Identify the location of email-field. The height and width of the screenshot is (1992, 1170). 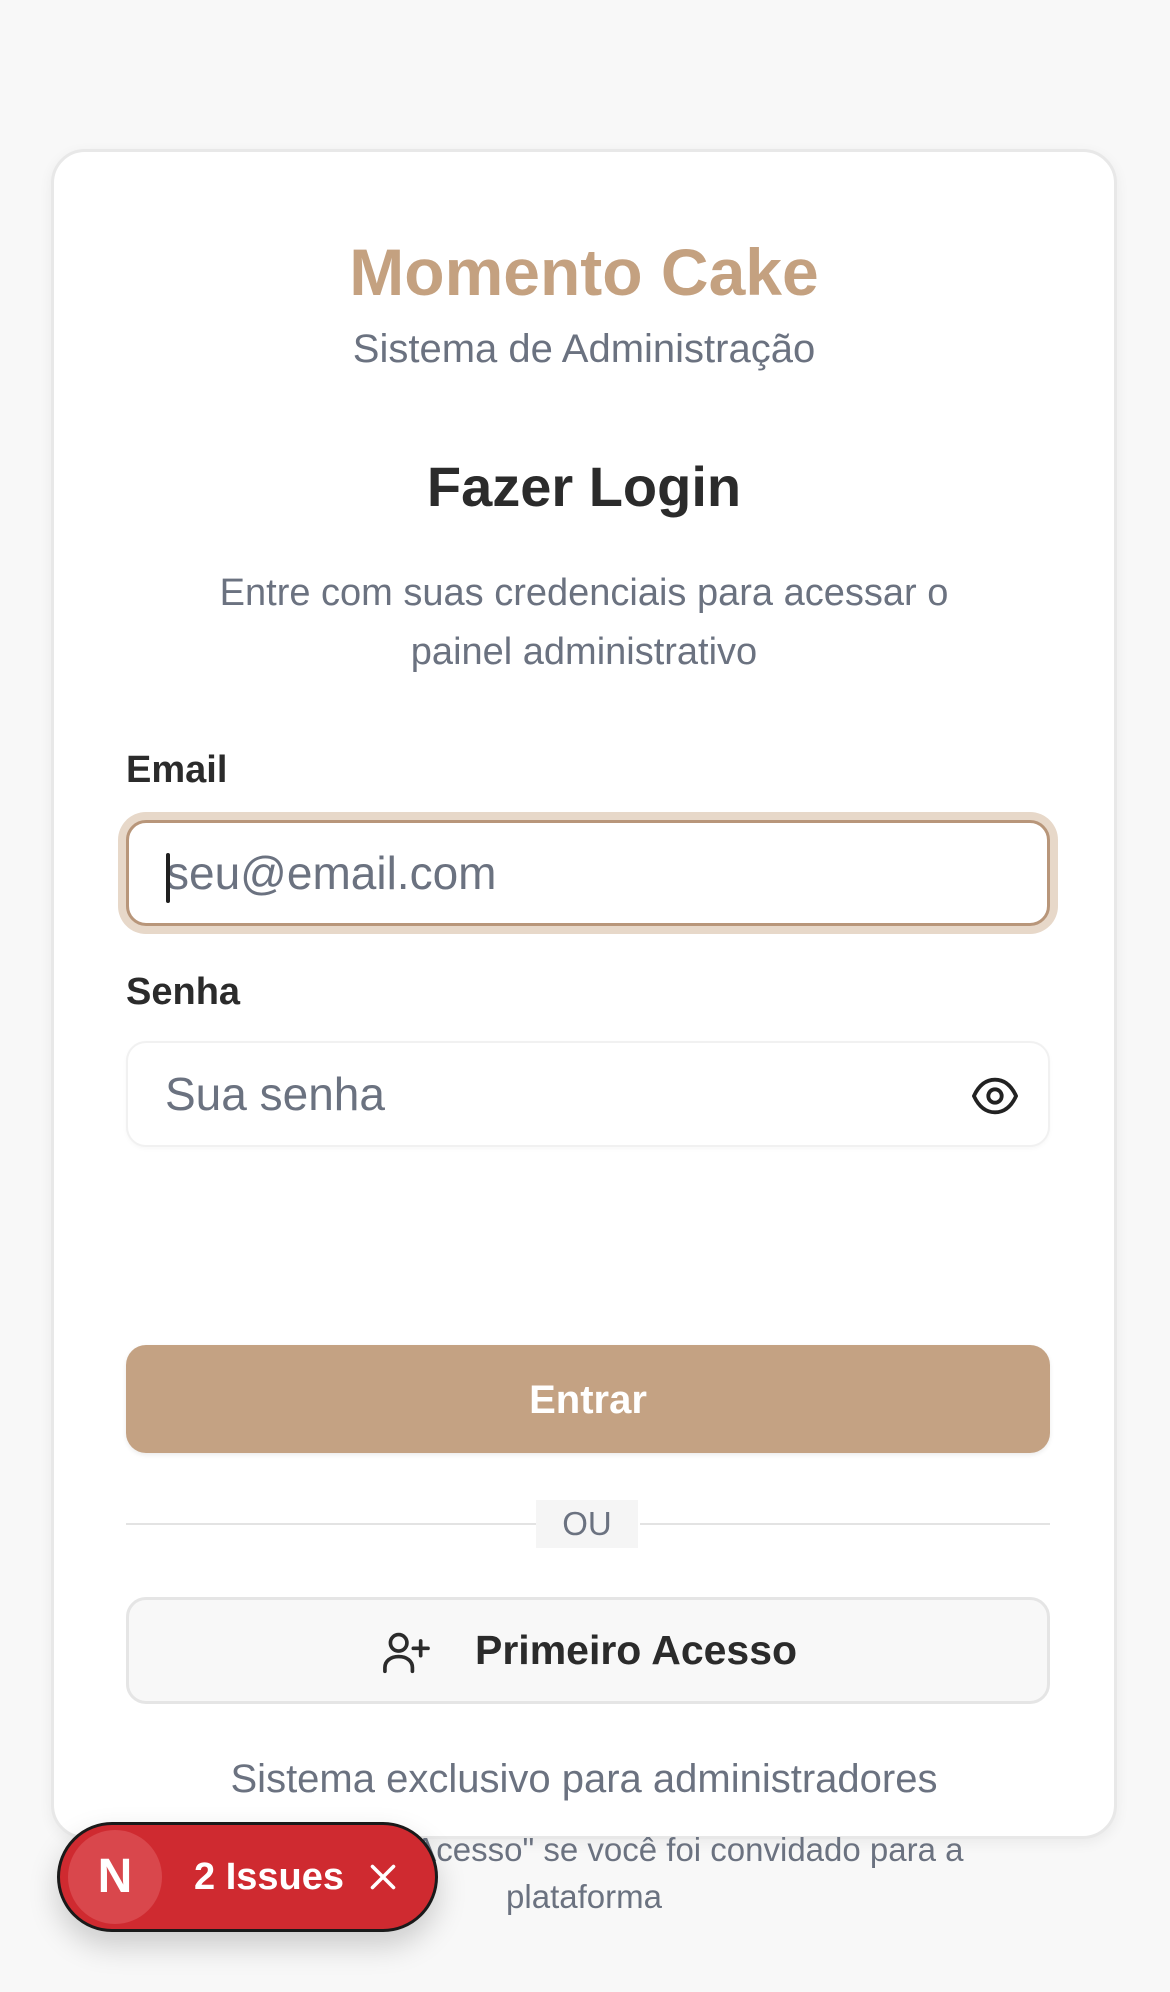
(566, 873).